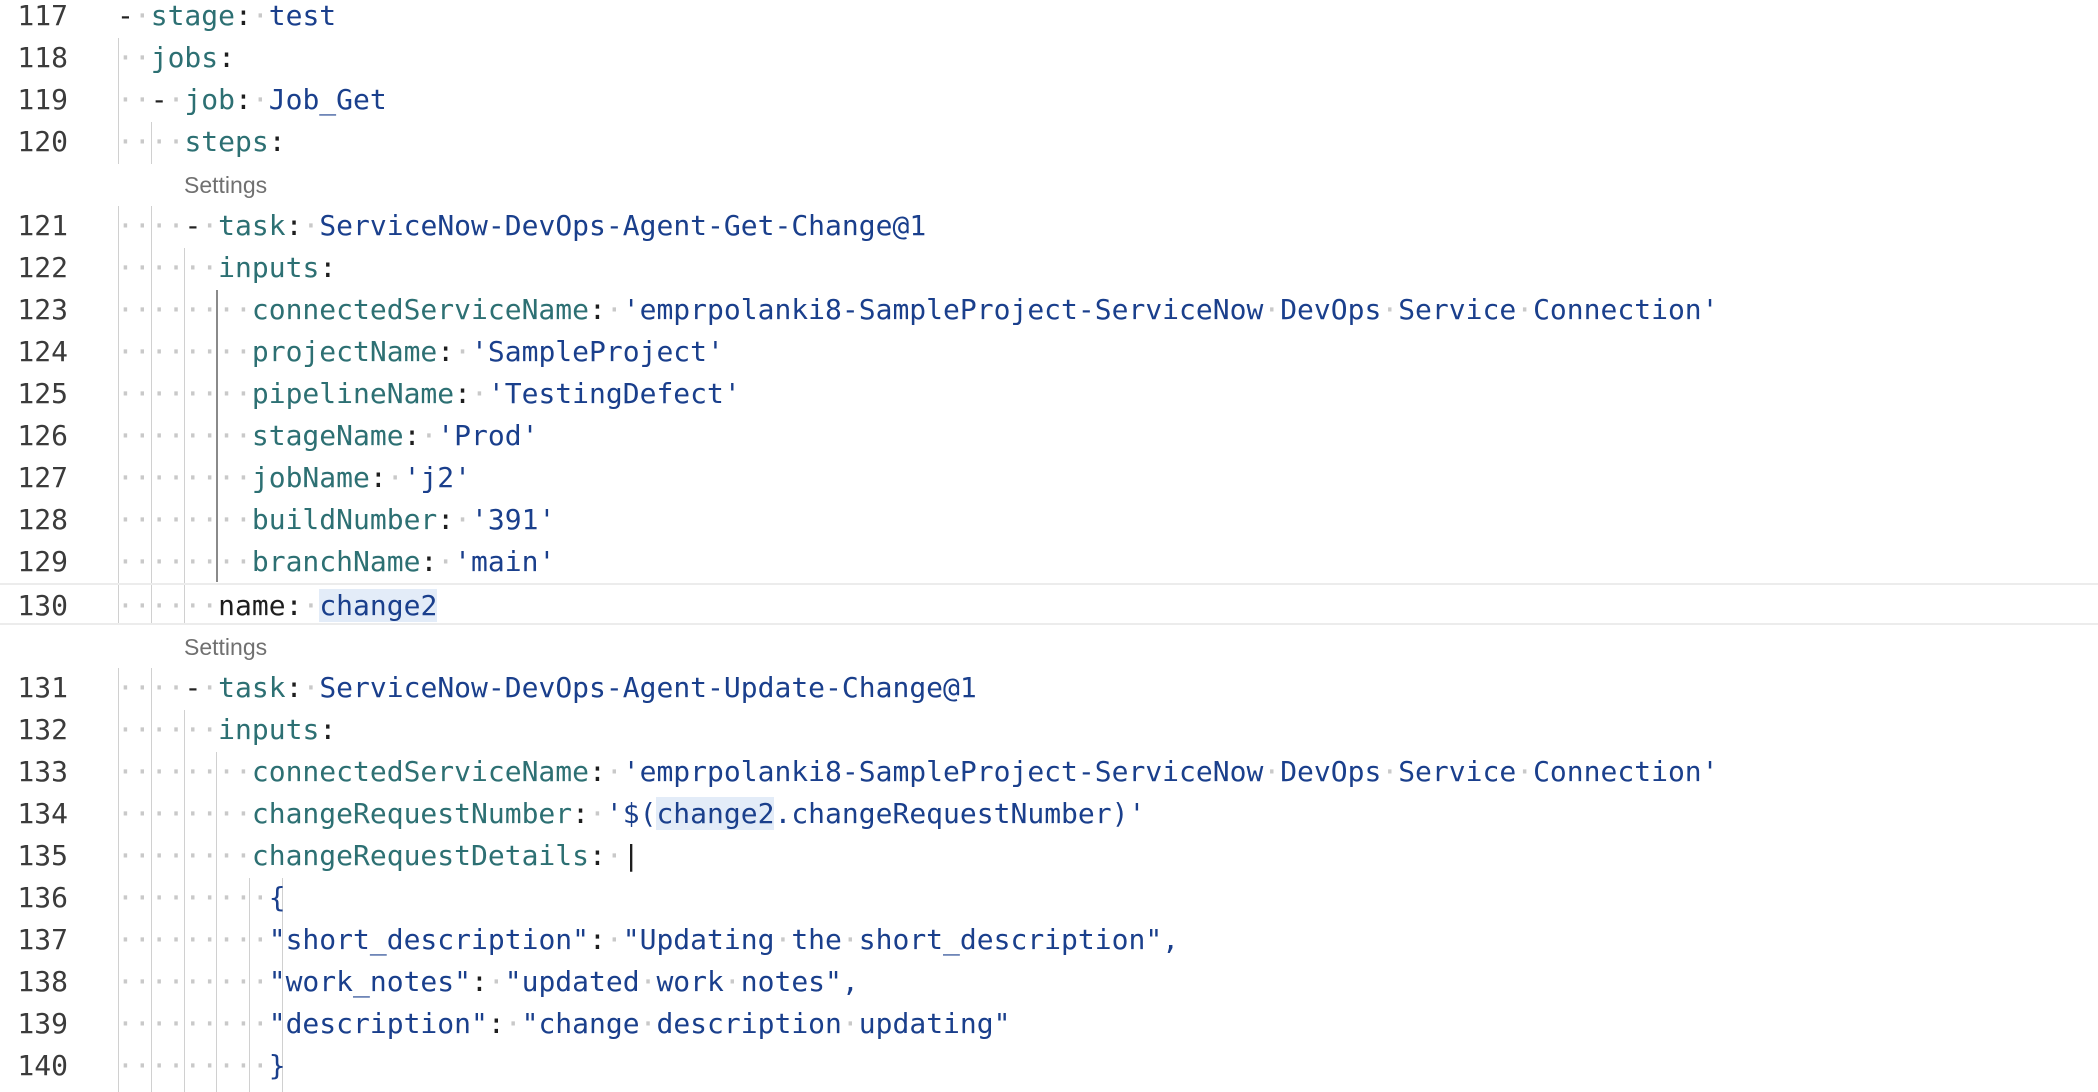 The image size is (2098, 1092). What do you see at coordinates (1049, 142) in the screenshot?
I see `code-line: 120 ····steps:` at bounding box center [1049, 142].